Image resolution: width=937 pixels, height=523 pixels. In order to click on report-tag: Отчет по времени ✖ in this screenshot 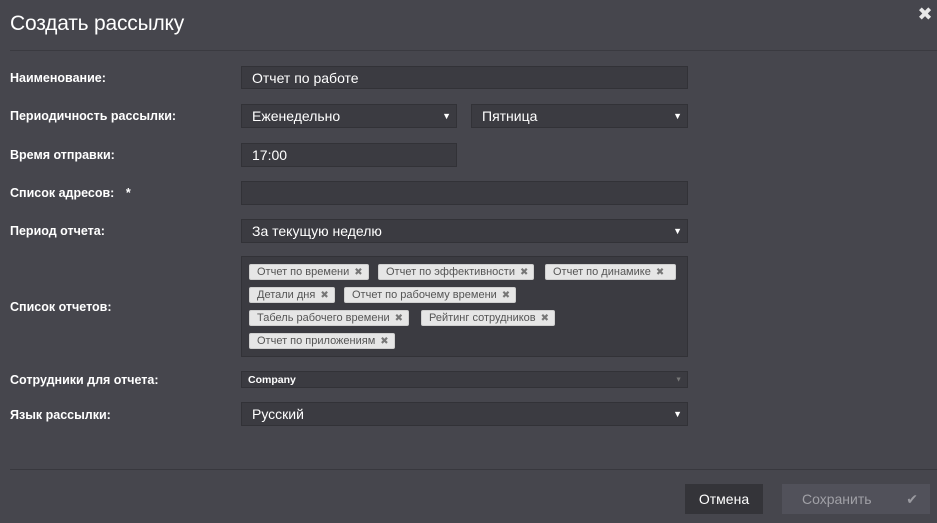, I will do `click(309, 272)`.